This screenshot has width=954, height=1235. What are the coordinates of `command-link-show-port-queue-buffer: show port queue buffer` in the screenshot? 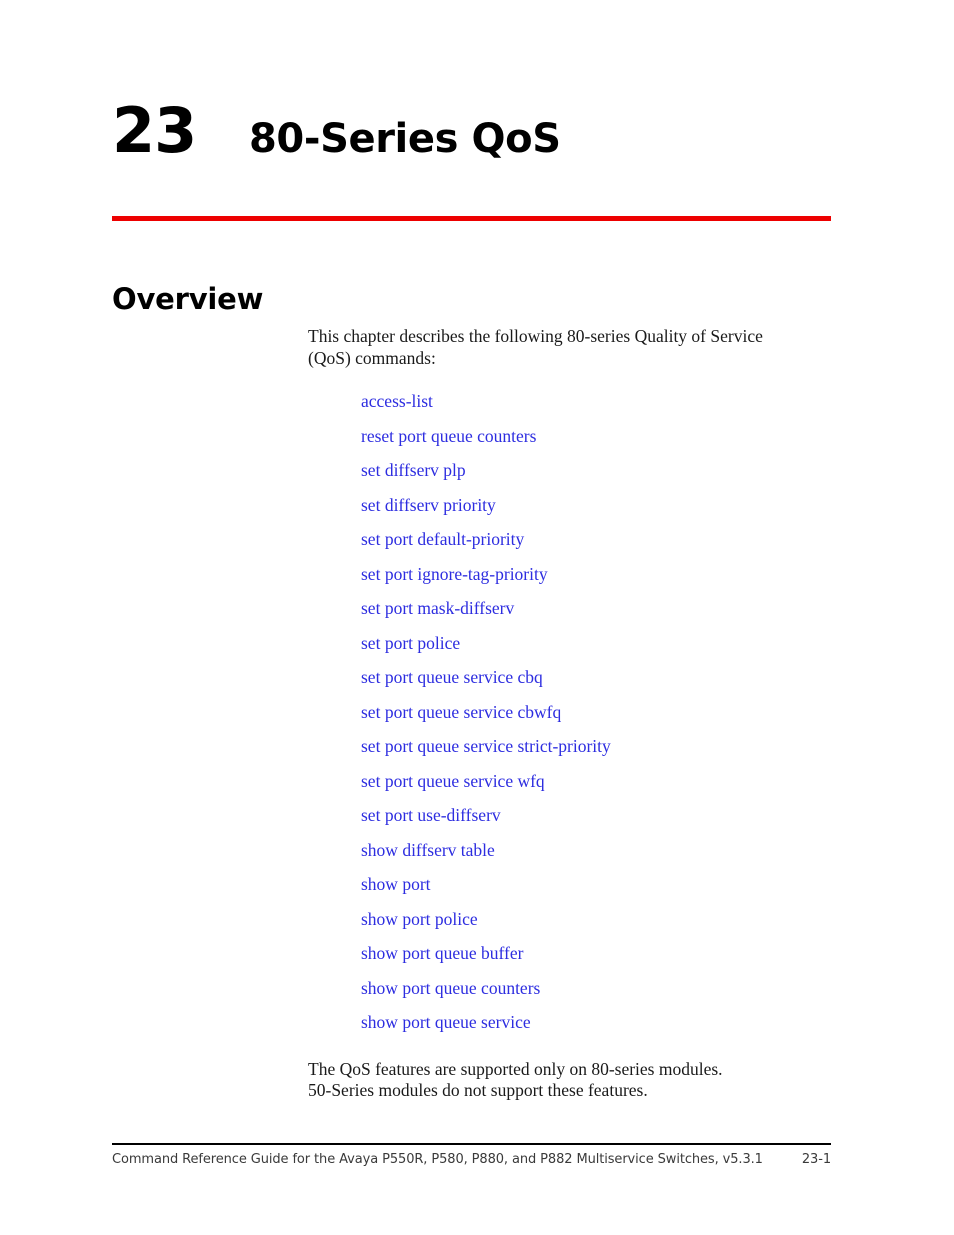 It's located at (442, 953).